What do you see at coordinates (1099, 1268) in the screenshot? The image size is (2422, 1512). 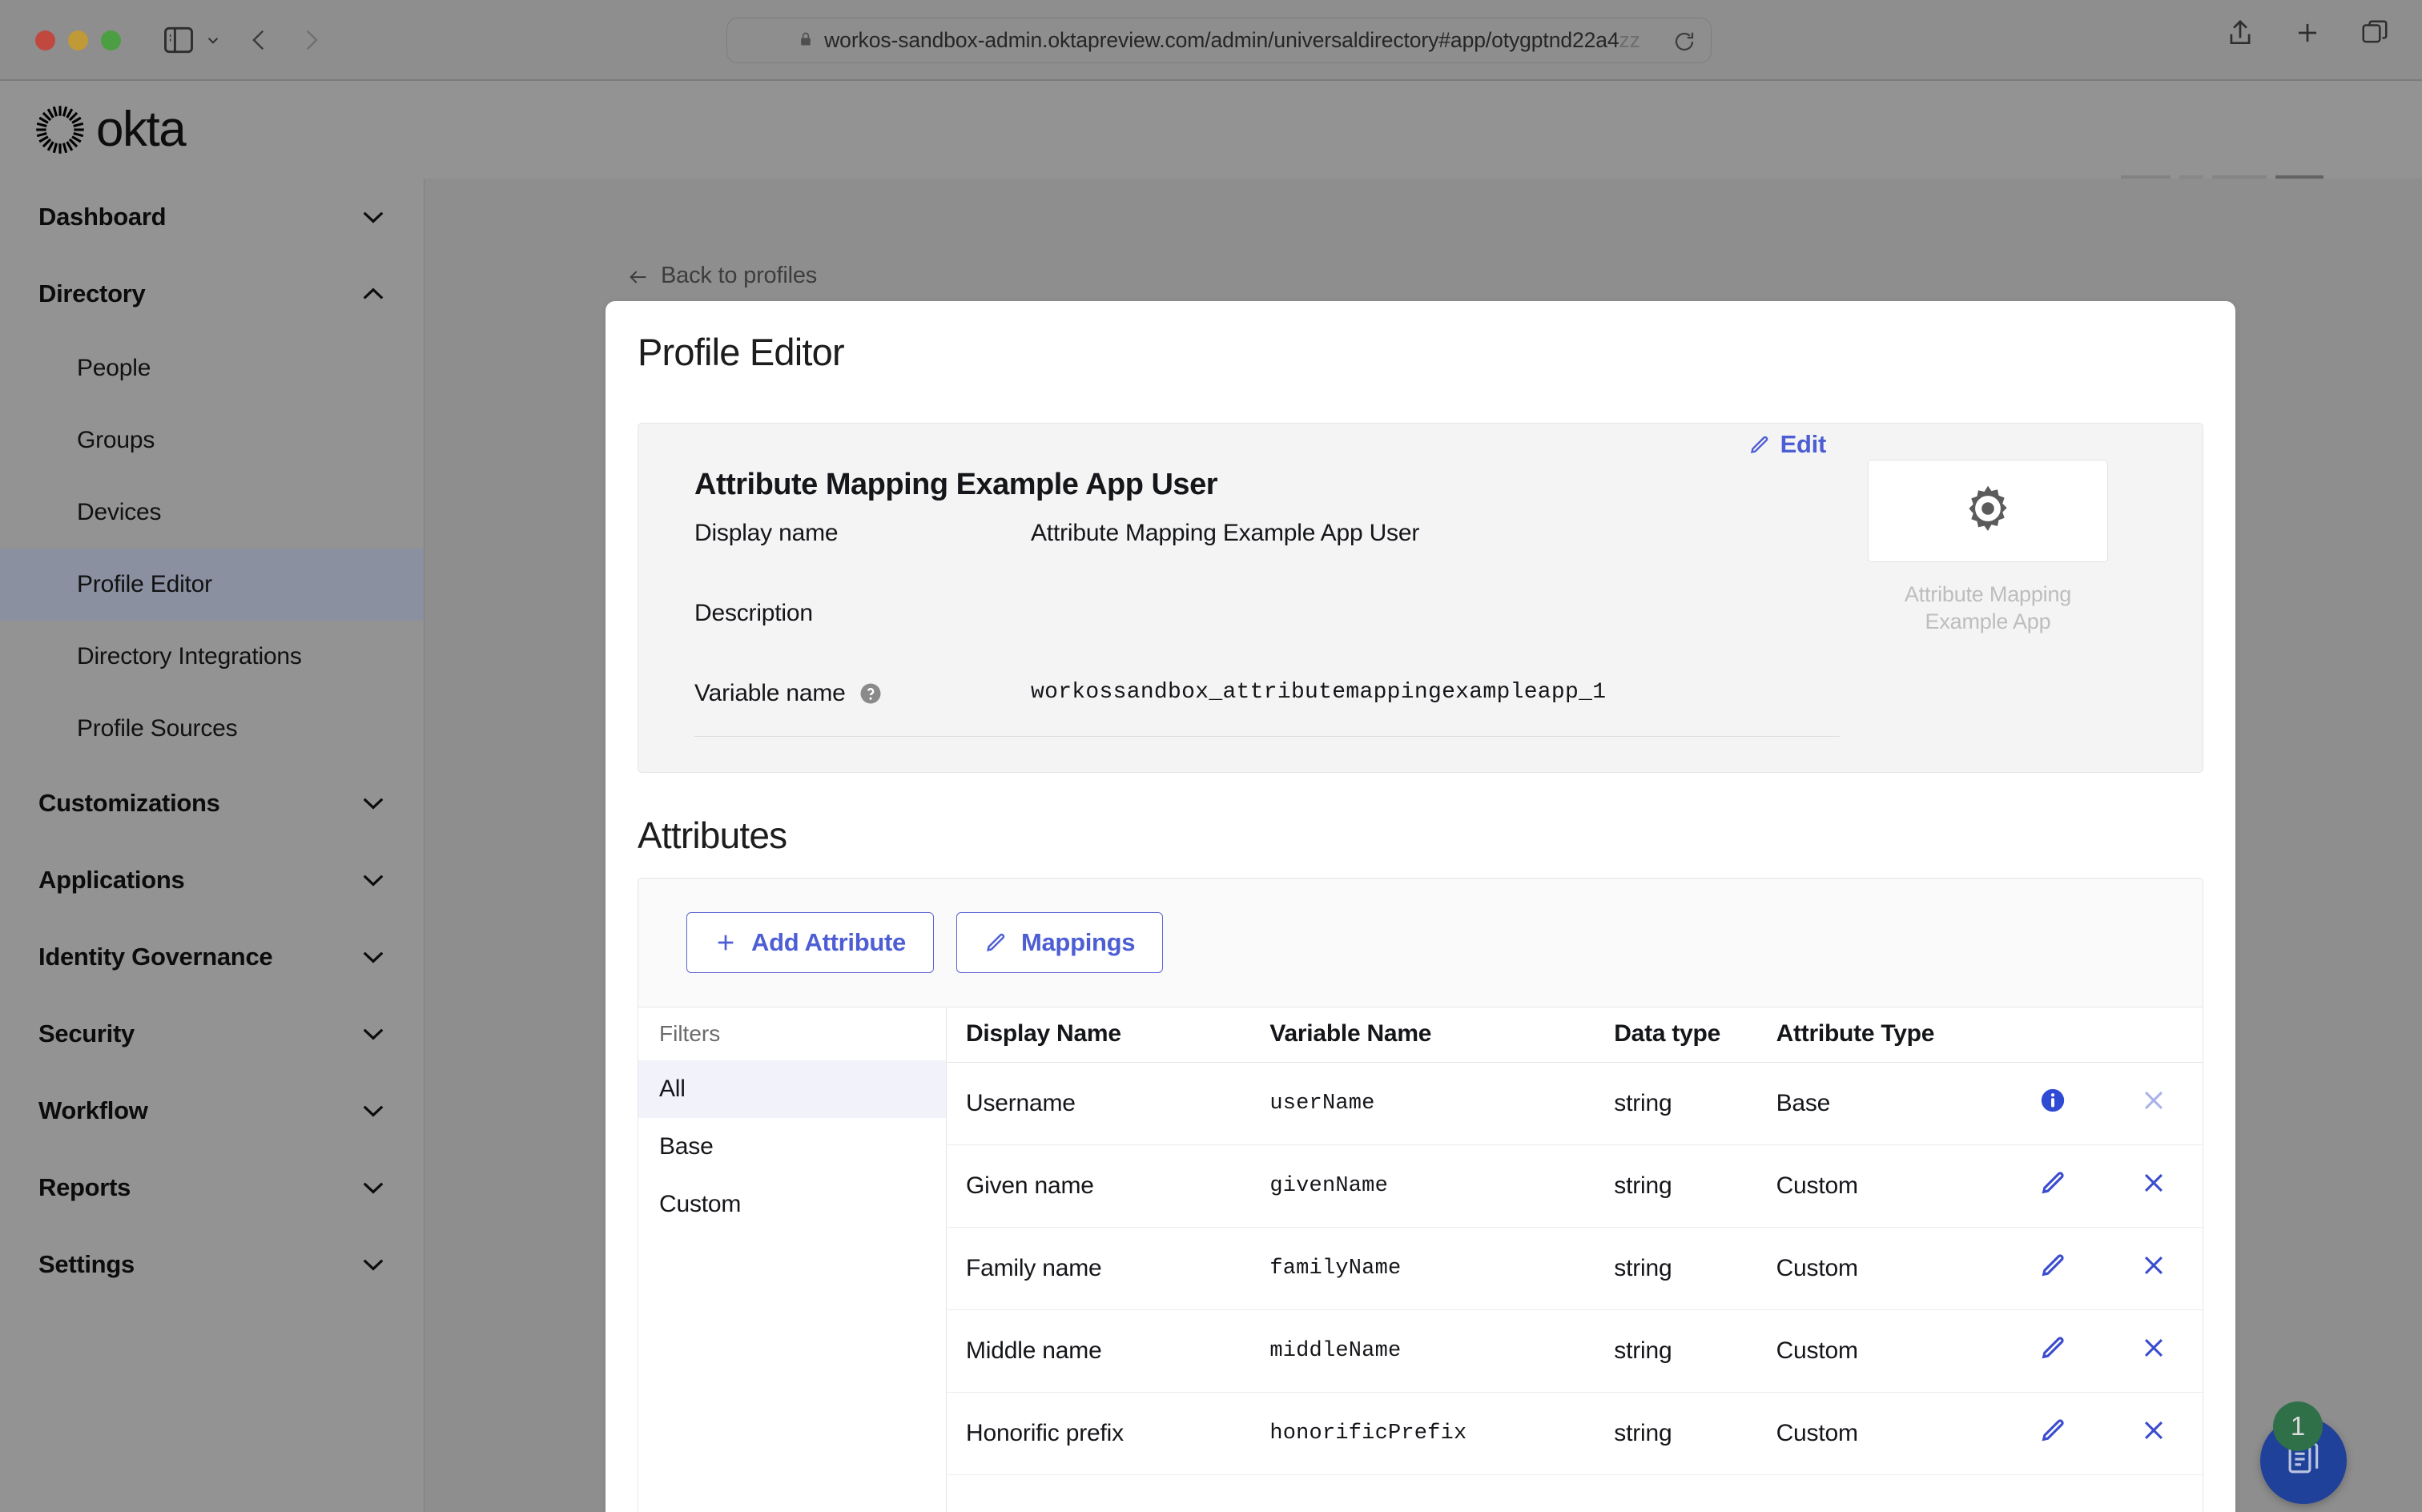 I see `cell-display-name: Family name` at bounding box center [1099, 1268].